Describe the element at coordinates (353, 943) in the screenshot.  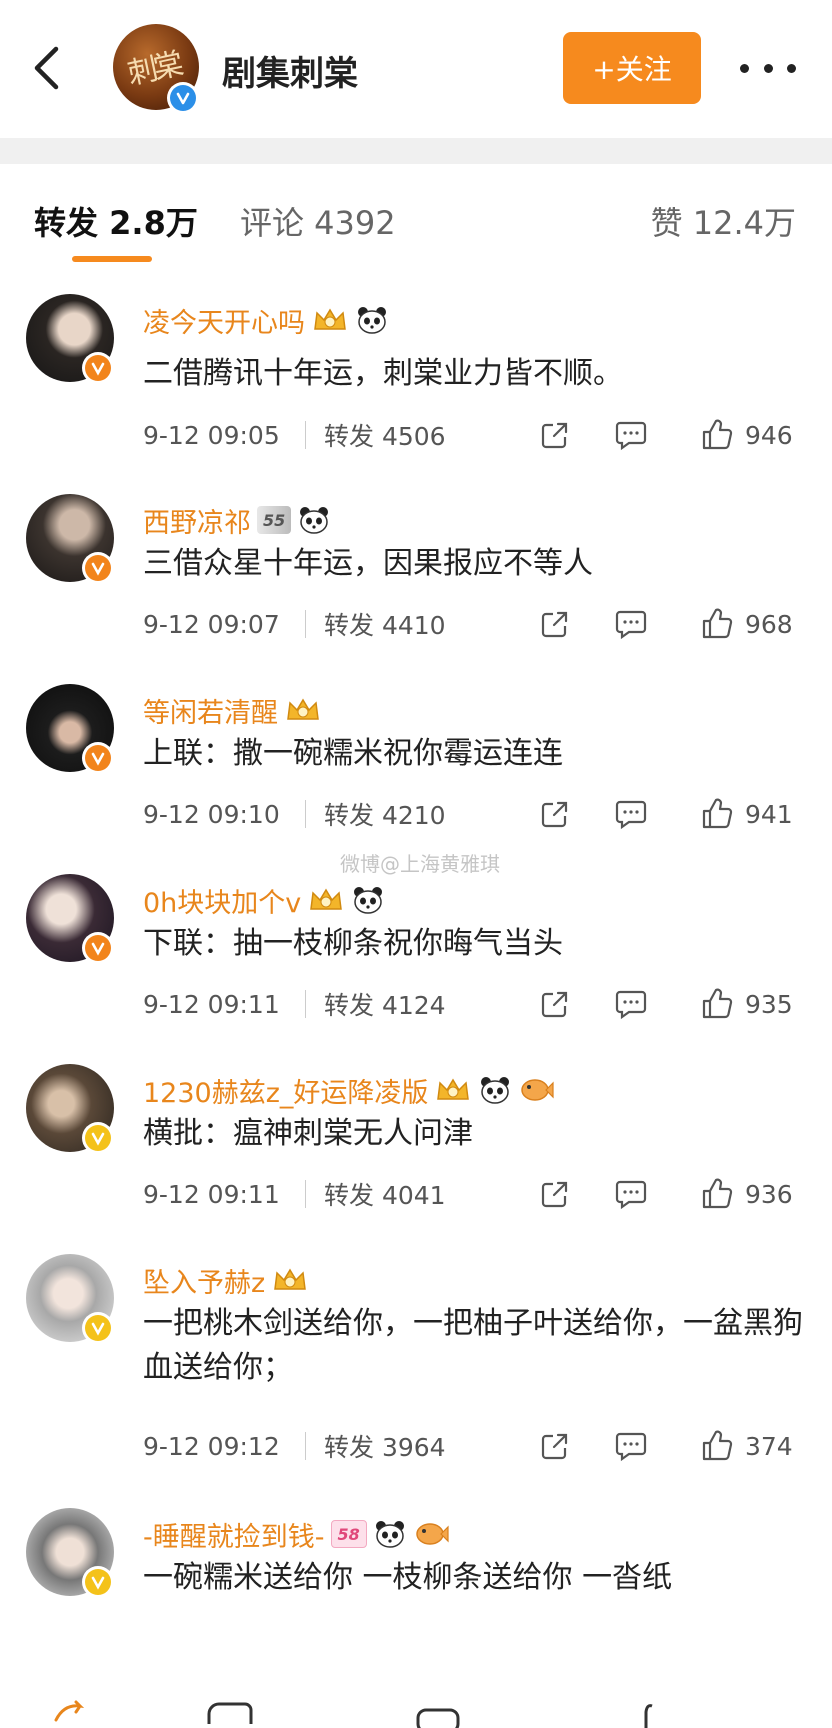
I see `repost-text: 下联：抽一枝柳条祝你晦气当头` at that location.